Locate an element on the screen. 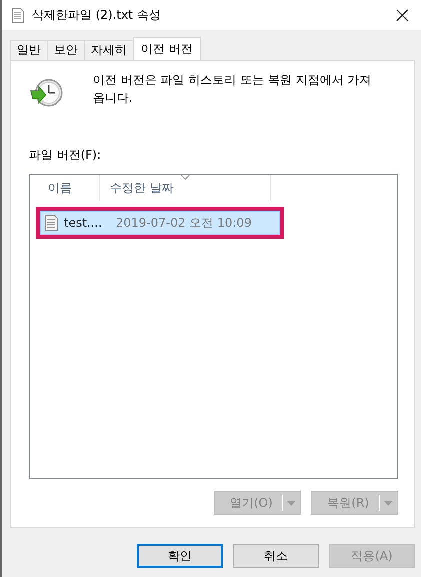 This screenshot has width=421, height=577. clock-with-arrow-icon is located at coordinates (46, 93).